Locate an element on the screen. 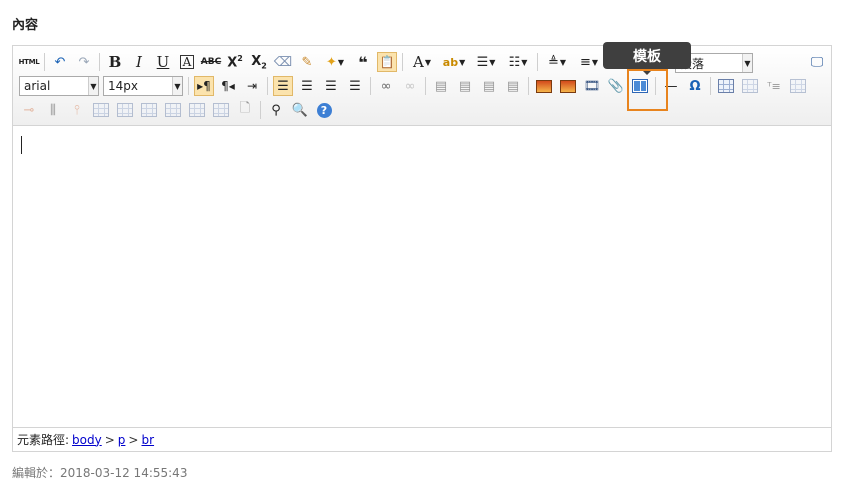 The width and height of the screenshot is (844, 488). link-button: ∞ is located at coordinates (386, 86).